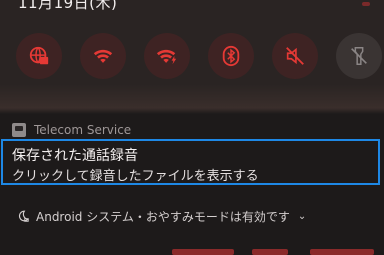 The width and height of the screenshot is (384, 255). What do you see at coordinates (135, 176) in the screenshot?
I see `notification-text: クリックして録音したファイルを表示する` at bounding box center [135, 176].